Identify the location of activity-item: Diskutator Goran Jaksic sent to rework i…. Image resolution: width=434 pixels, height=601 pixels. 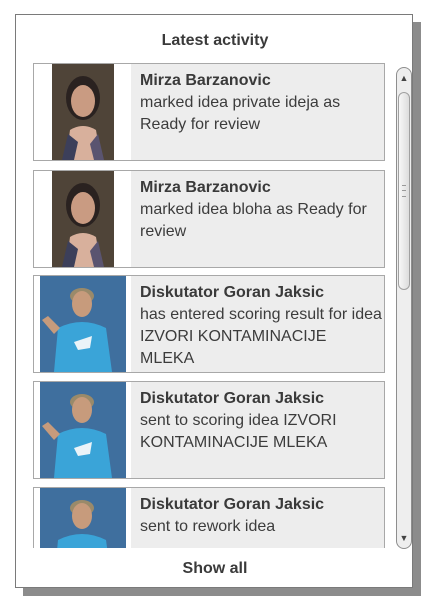
(209, 517).